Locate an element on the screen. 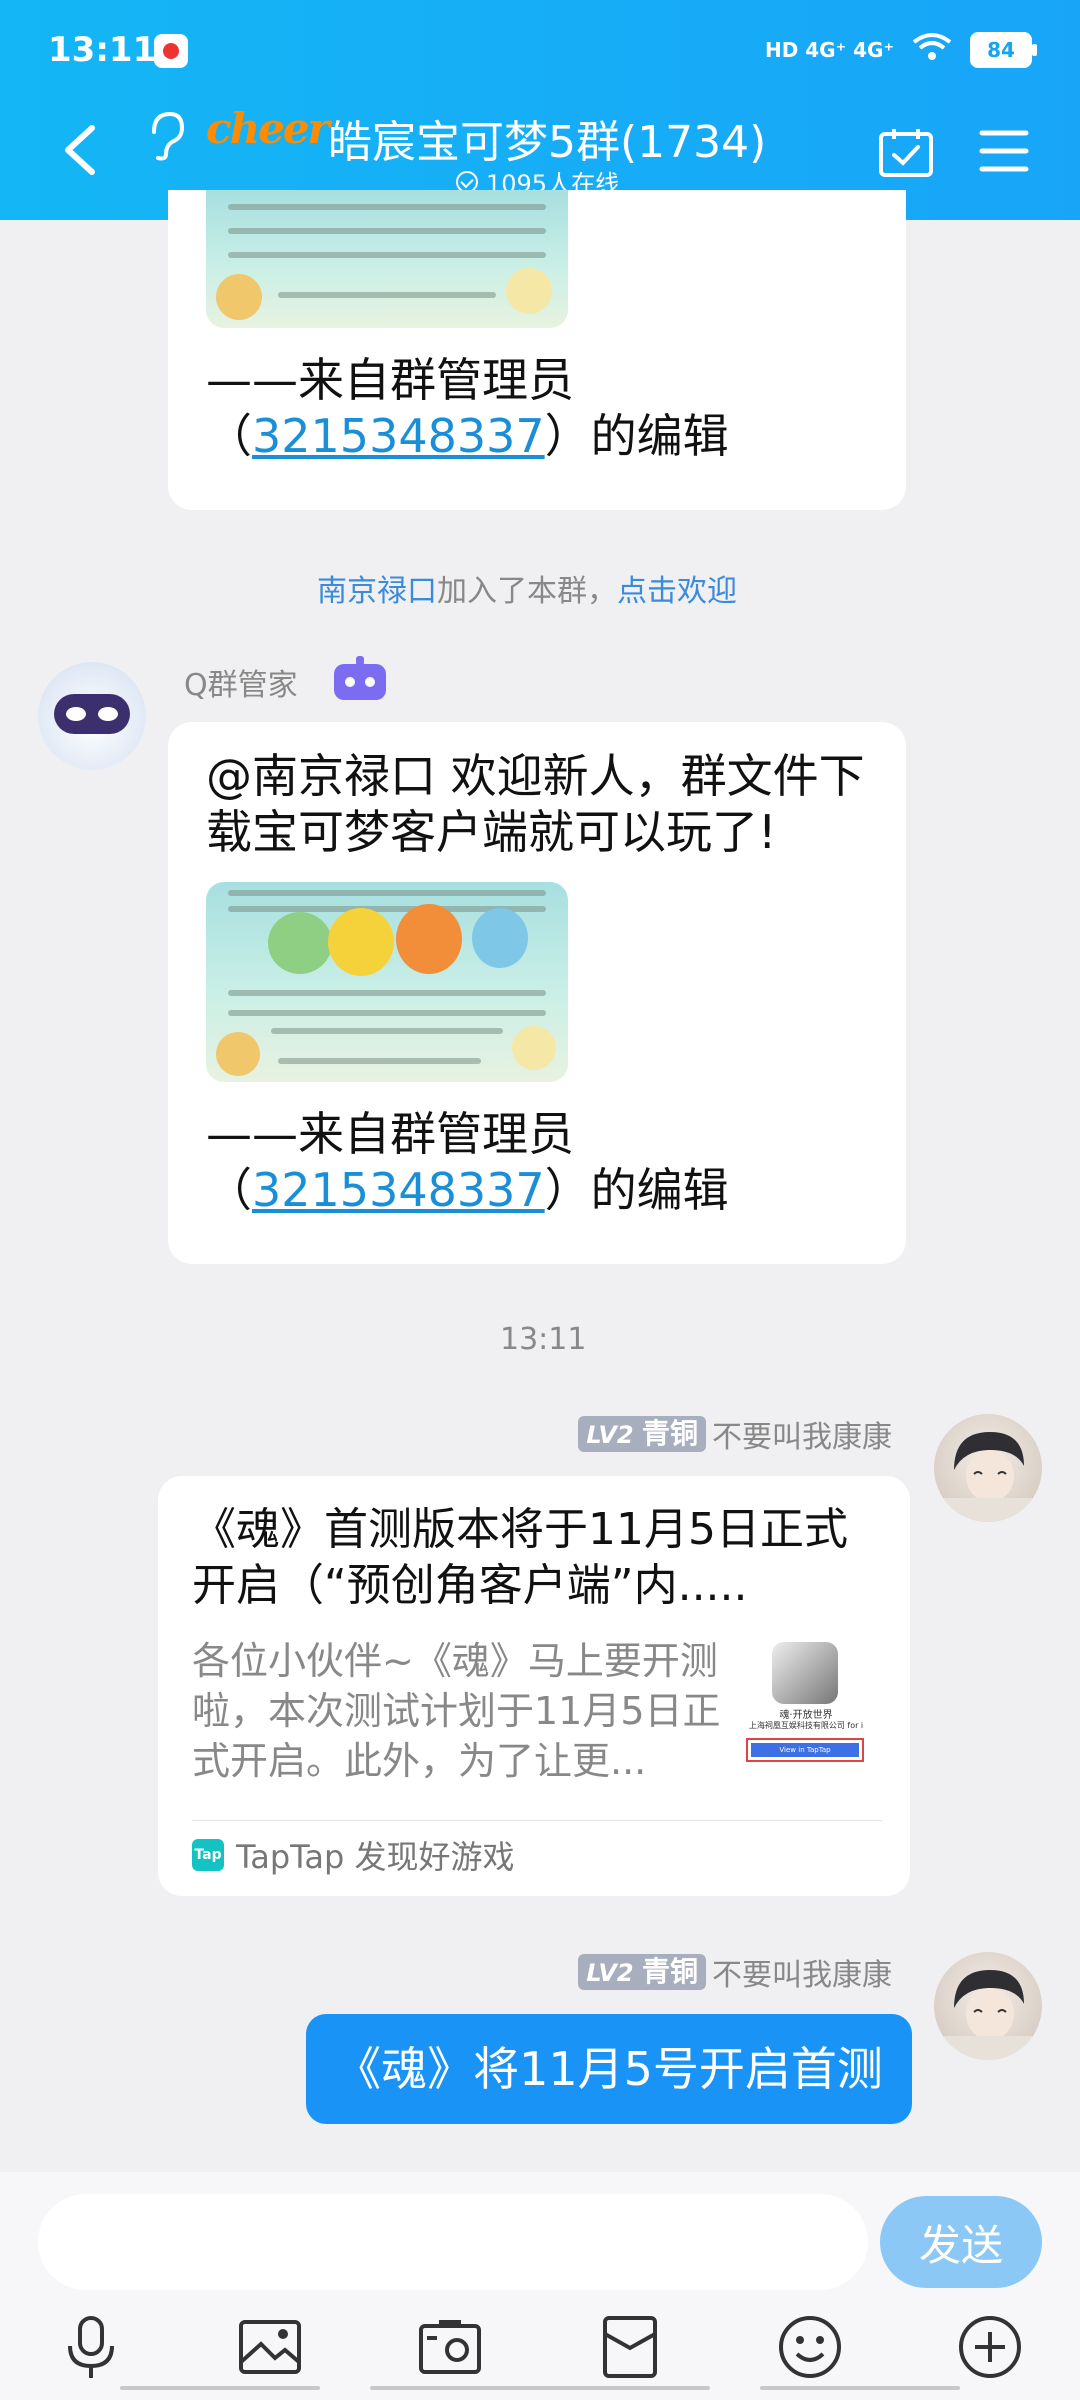 The height and width of the screenshot is (2400, 1080). time-divider: 13:11 is located at coordinates (543, 1339).